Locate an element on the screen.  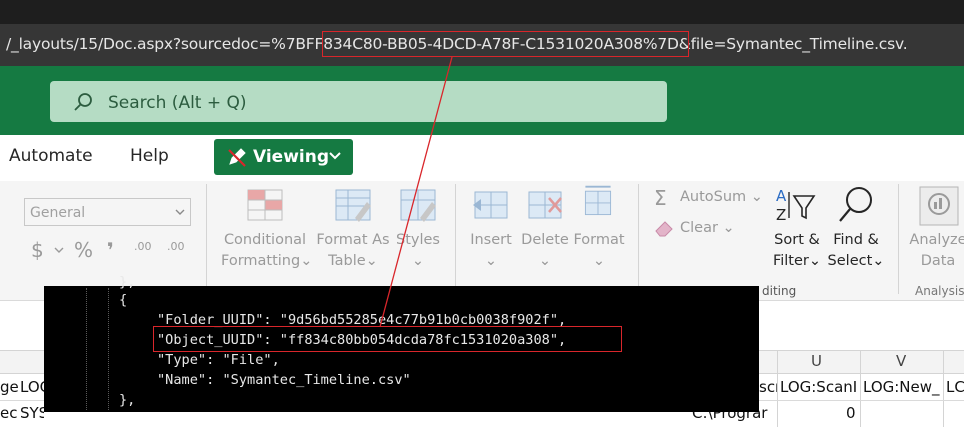
analyze-icon is located at coordinates (939, 206).